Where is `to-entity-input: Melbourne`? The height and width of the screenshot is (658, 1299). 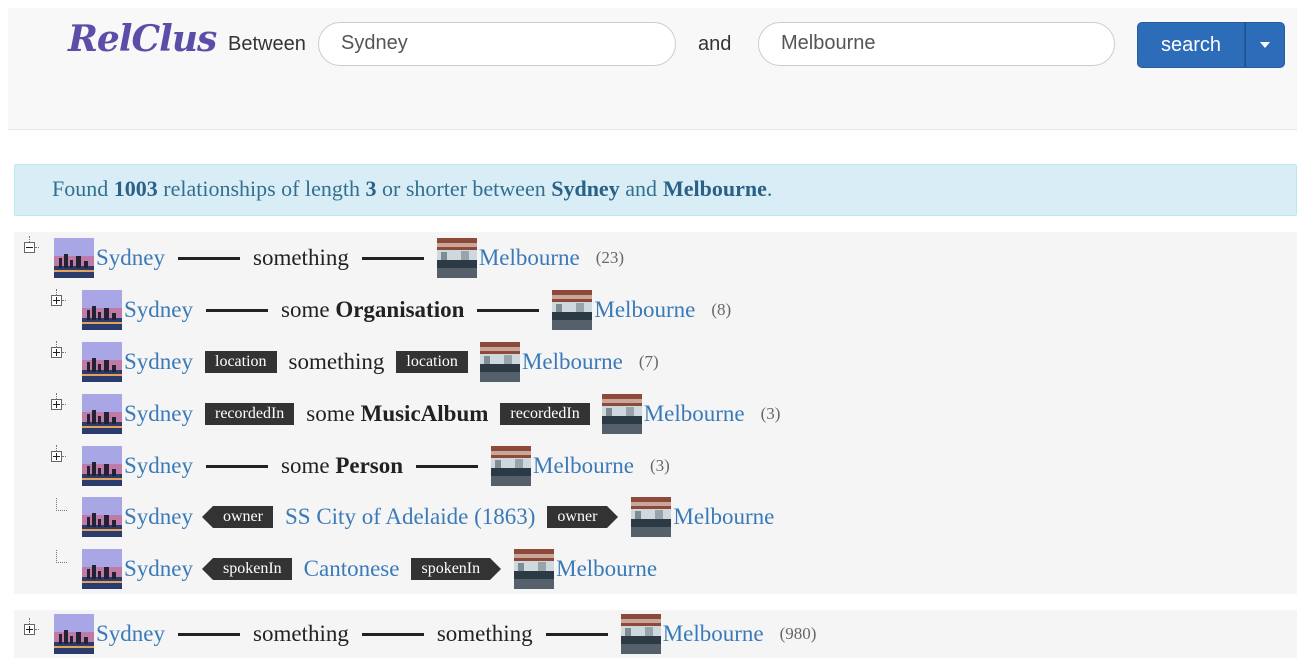
to-entity-input: Melbourne is located at coordinates (936, 44).